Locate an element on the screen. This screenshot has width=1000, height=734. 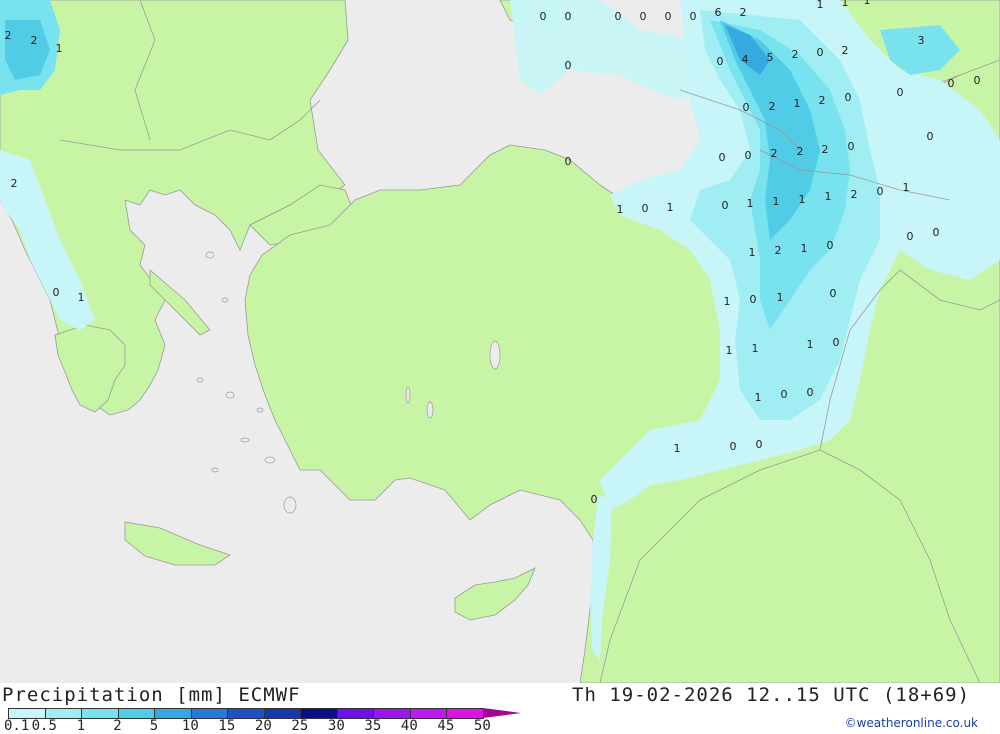
value-label: 5 is located at coordinates (770, 57).